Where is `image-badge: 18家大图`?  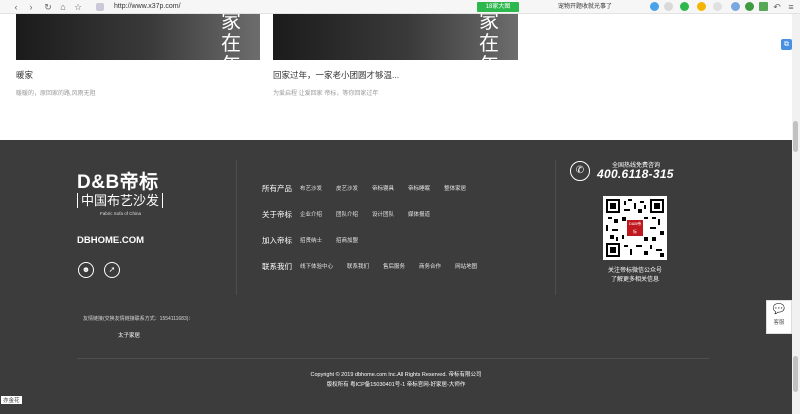 image-badge: 18家大图 is located at coordinates (498, 7).